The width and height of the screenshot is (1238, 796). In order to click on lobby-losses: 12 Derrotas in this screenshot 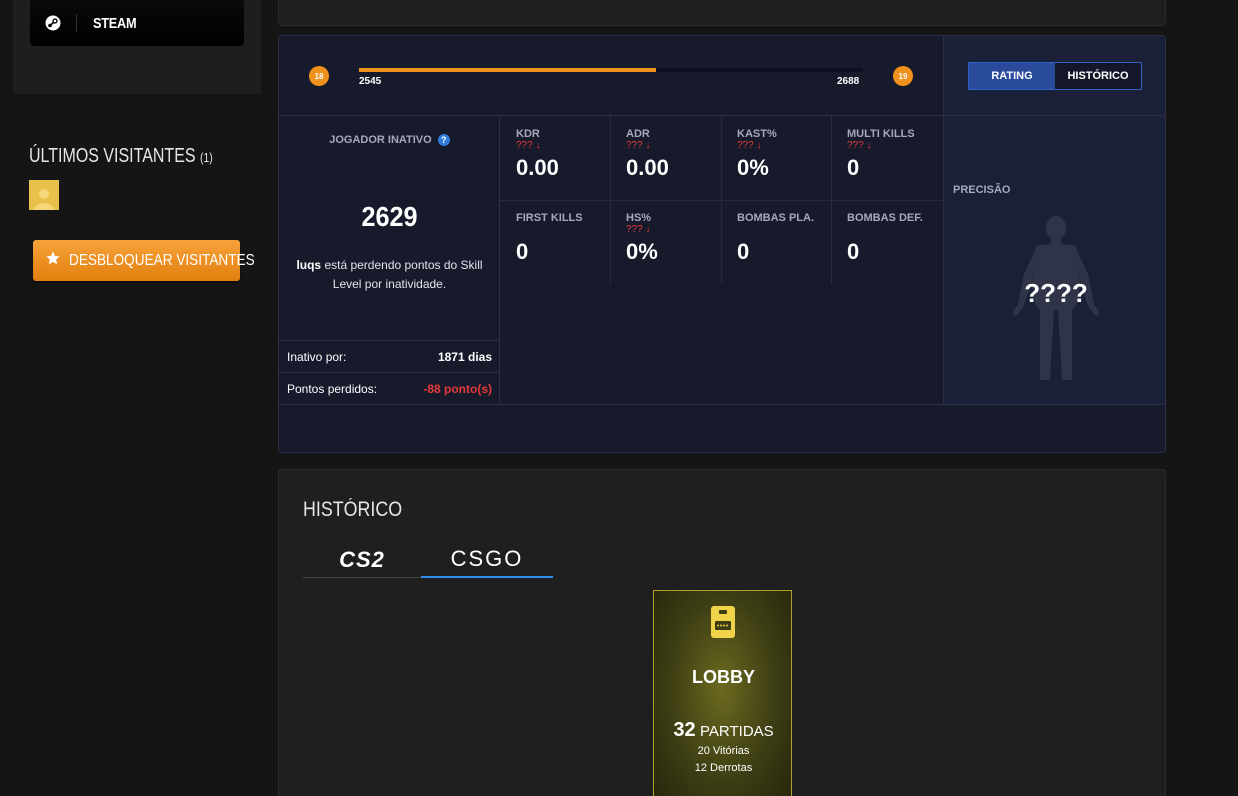, I will do `click(723, 768)`.